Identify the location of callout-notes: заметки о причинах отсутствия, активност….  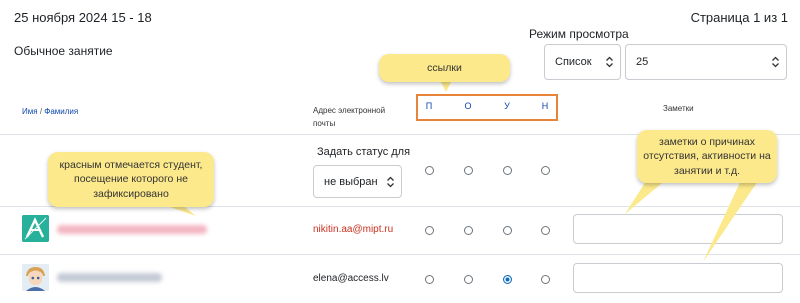
(707, 156).